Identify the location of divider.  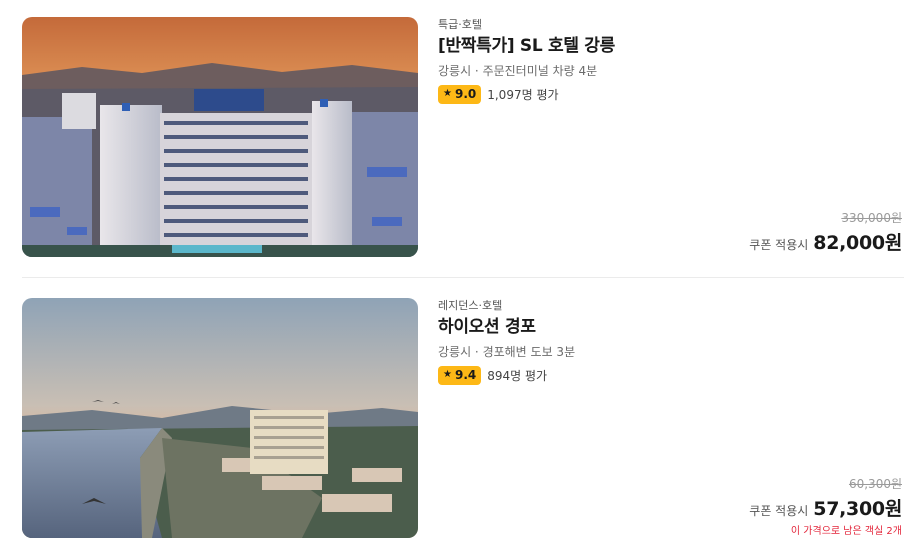
(463, 277).